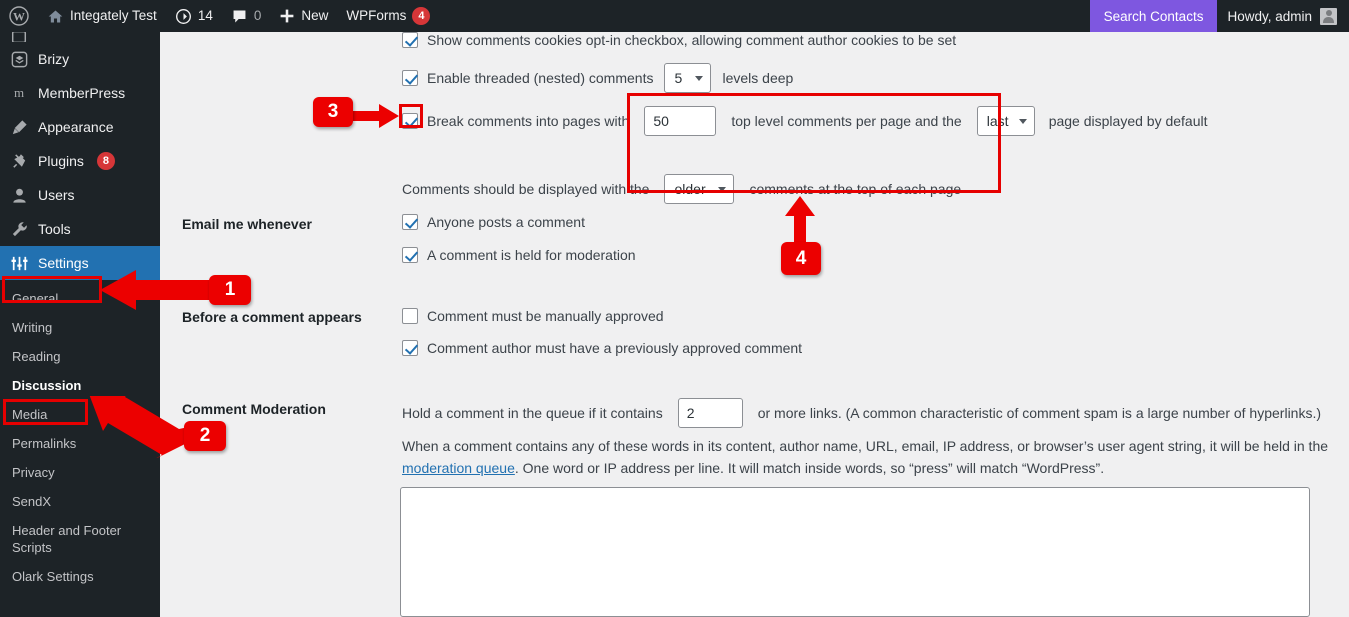 This screenshot has width=1349, height=617. I want to click on option-label: Comment must be manually approved, so click(545, 316).